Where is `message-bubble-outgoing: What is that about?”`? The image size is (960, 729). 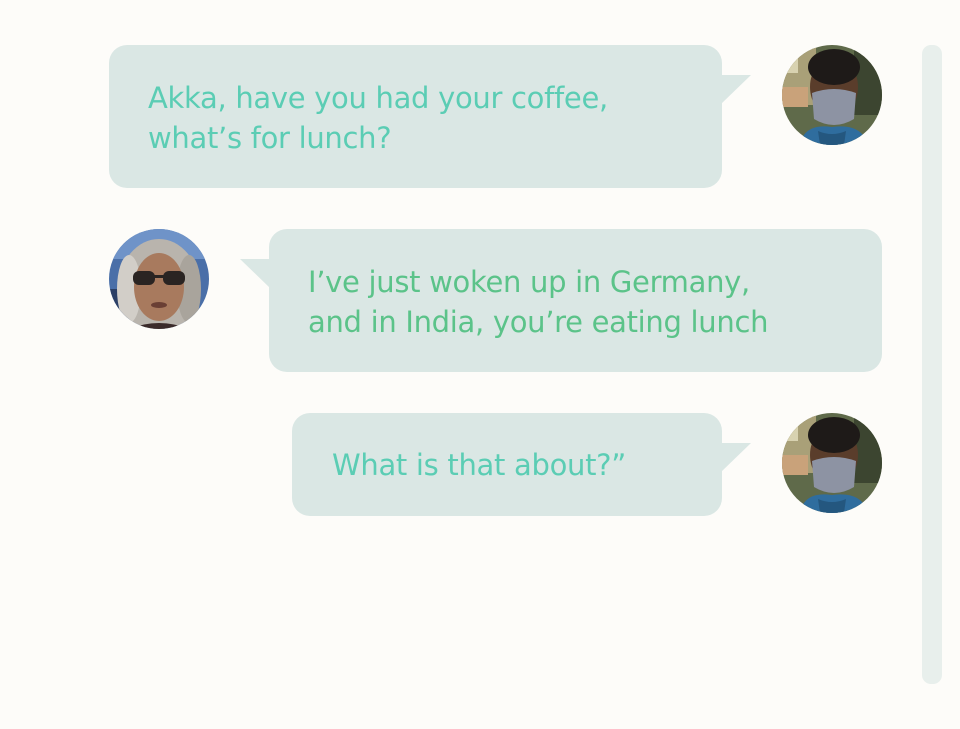
message-bubble-outgoing: What is that about?” is located at coordinates (507, 464).